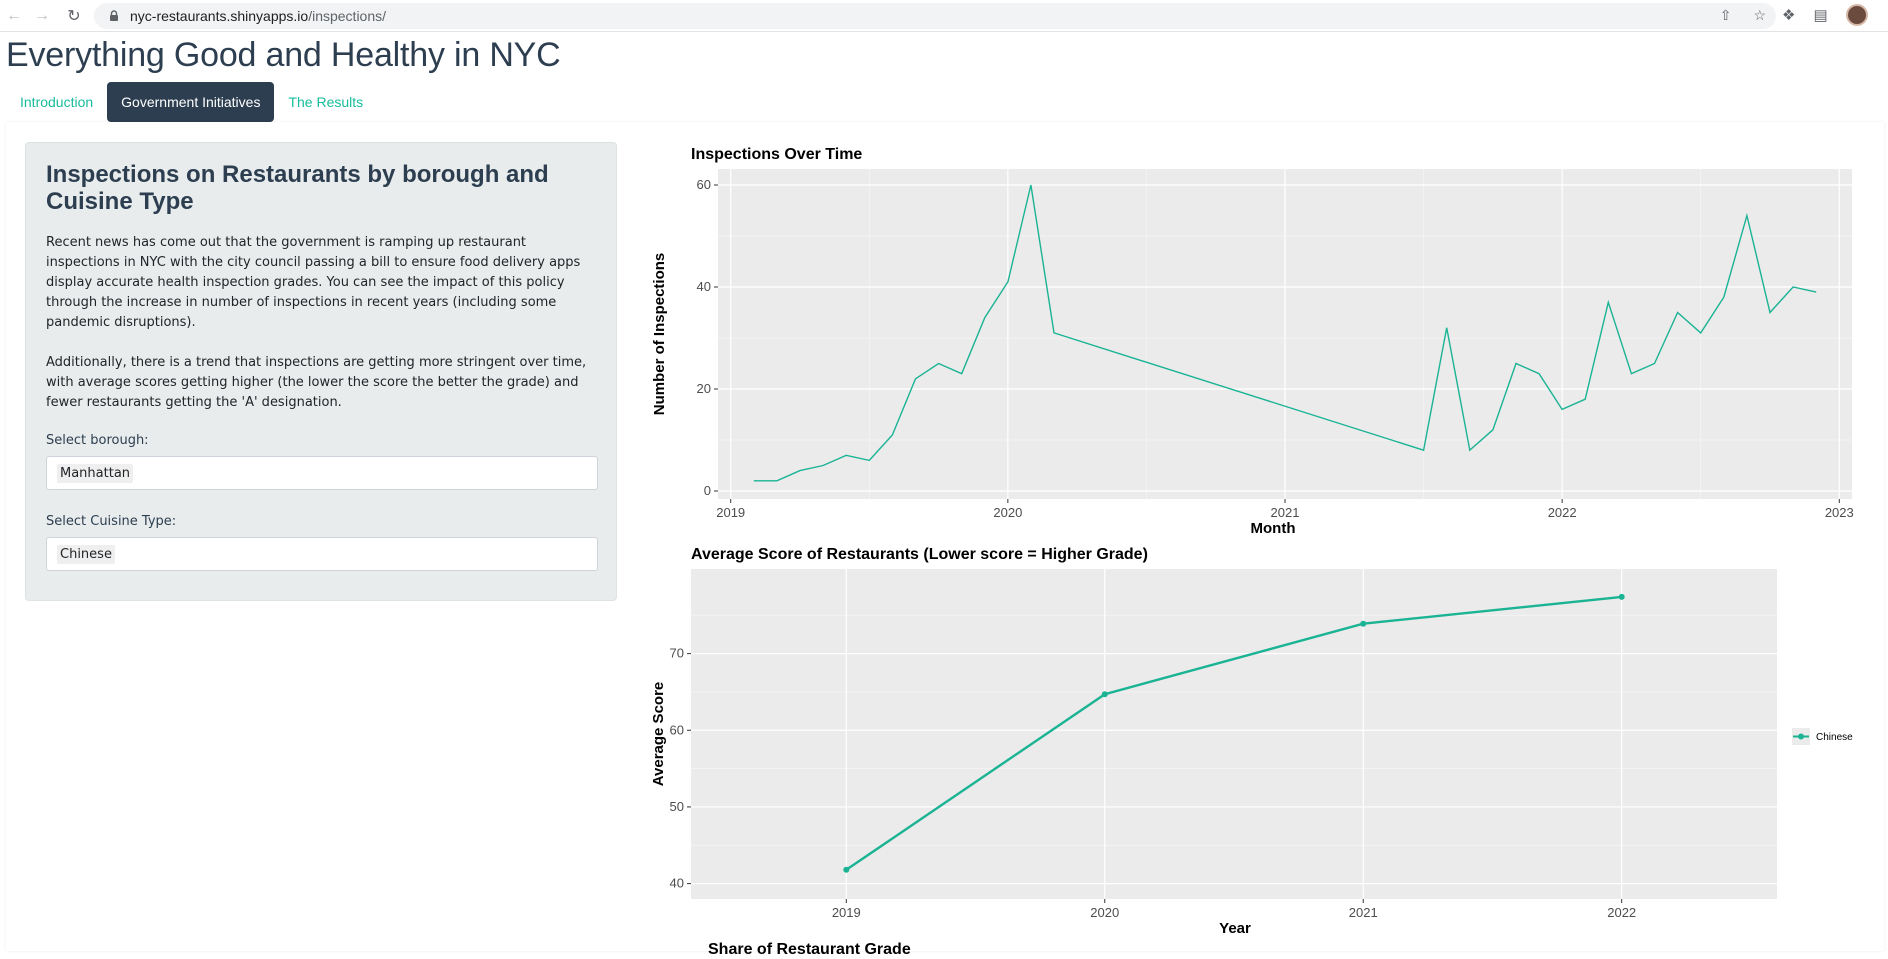  What do you see at coordinates (677, 806) in the screenshot?
I see `y-tick-label: 50` at bounding box center [677, 806].